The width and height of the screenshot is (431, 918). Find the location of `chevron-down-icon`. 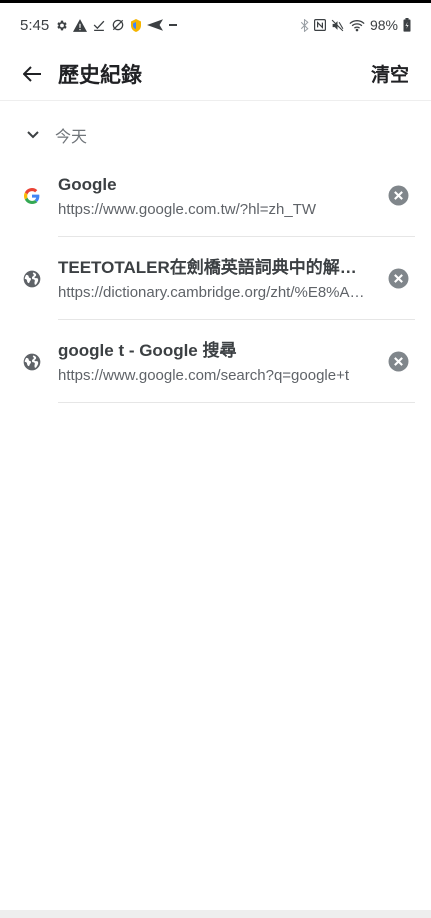

chevron-down-icon is located at coordinates (33, 135).